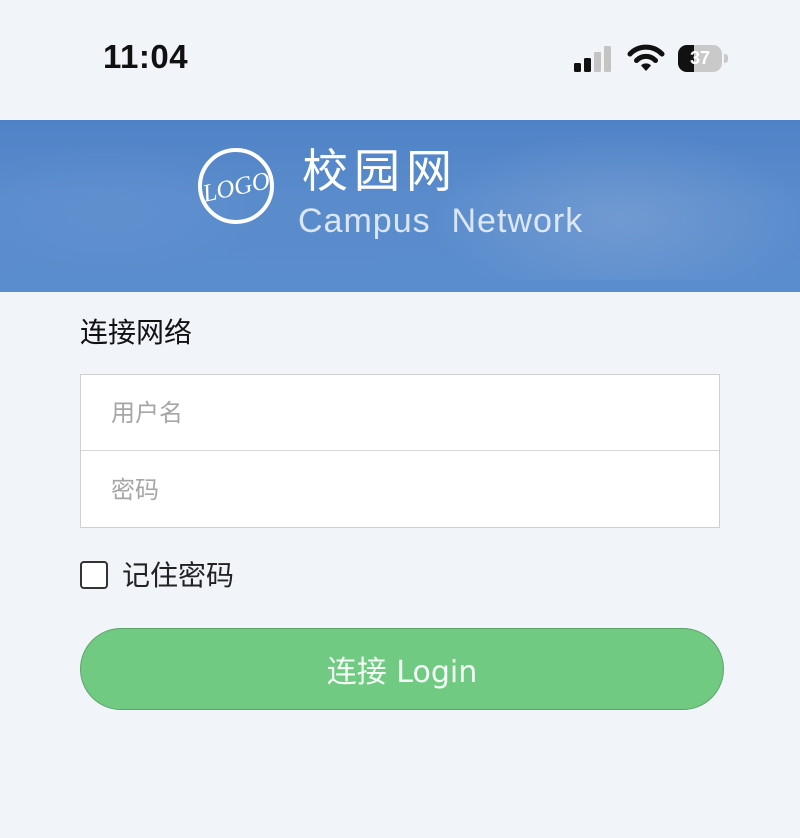 The image size is (800, 838). I want to click on logo-icon: LOGO, so click(236, 186).